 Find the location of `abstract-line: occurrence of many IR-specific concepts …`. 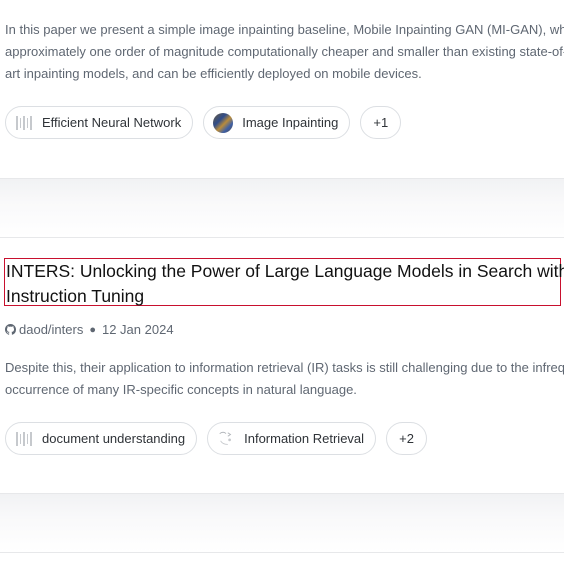

abstract-line: occurrence of many IR-specific concepts … is located at coordinates (181, 389).